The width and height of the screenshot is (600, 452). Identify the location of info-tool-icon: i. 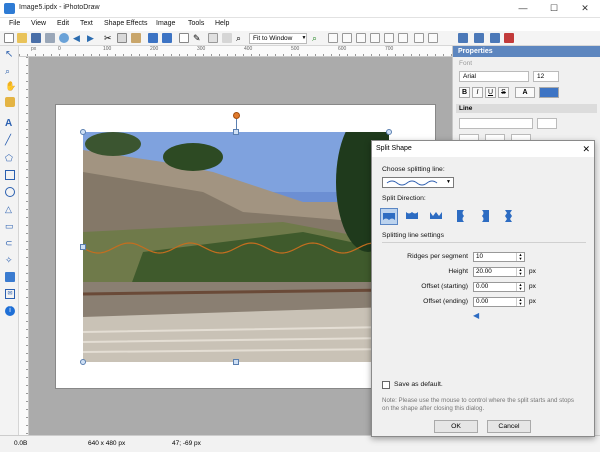
(10, 311).